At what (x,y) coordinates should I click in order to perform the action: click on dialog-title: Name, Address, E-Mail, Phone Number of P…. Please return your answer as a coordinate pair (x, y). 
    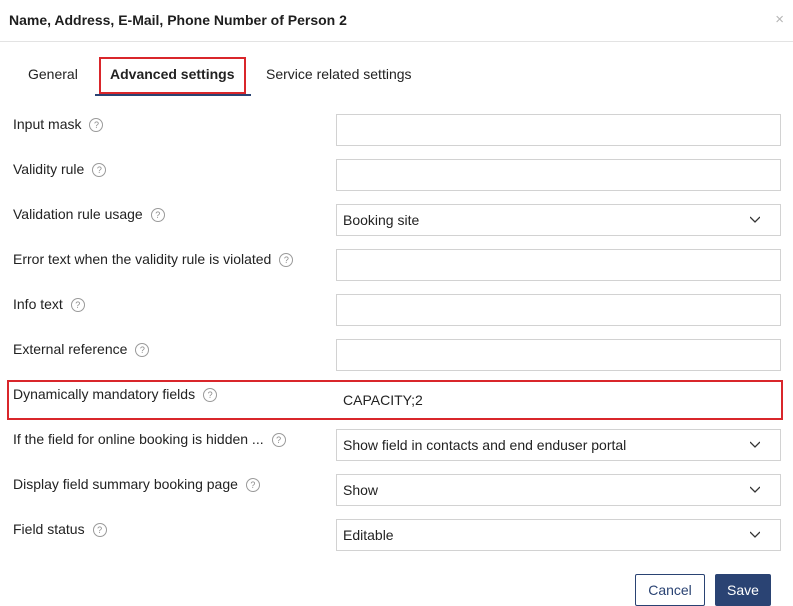
    Looking at the image, I should click on (178, 20).